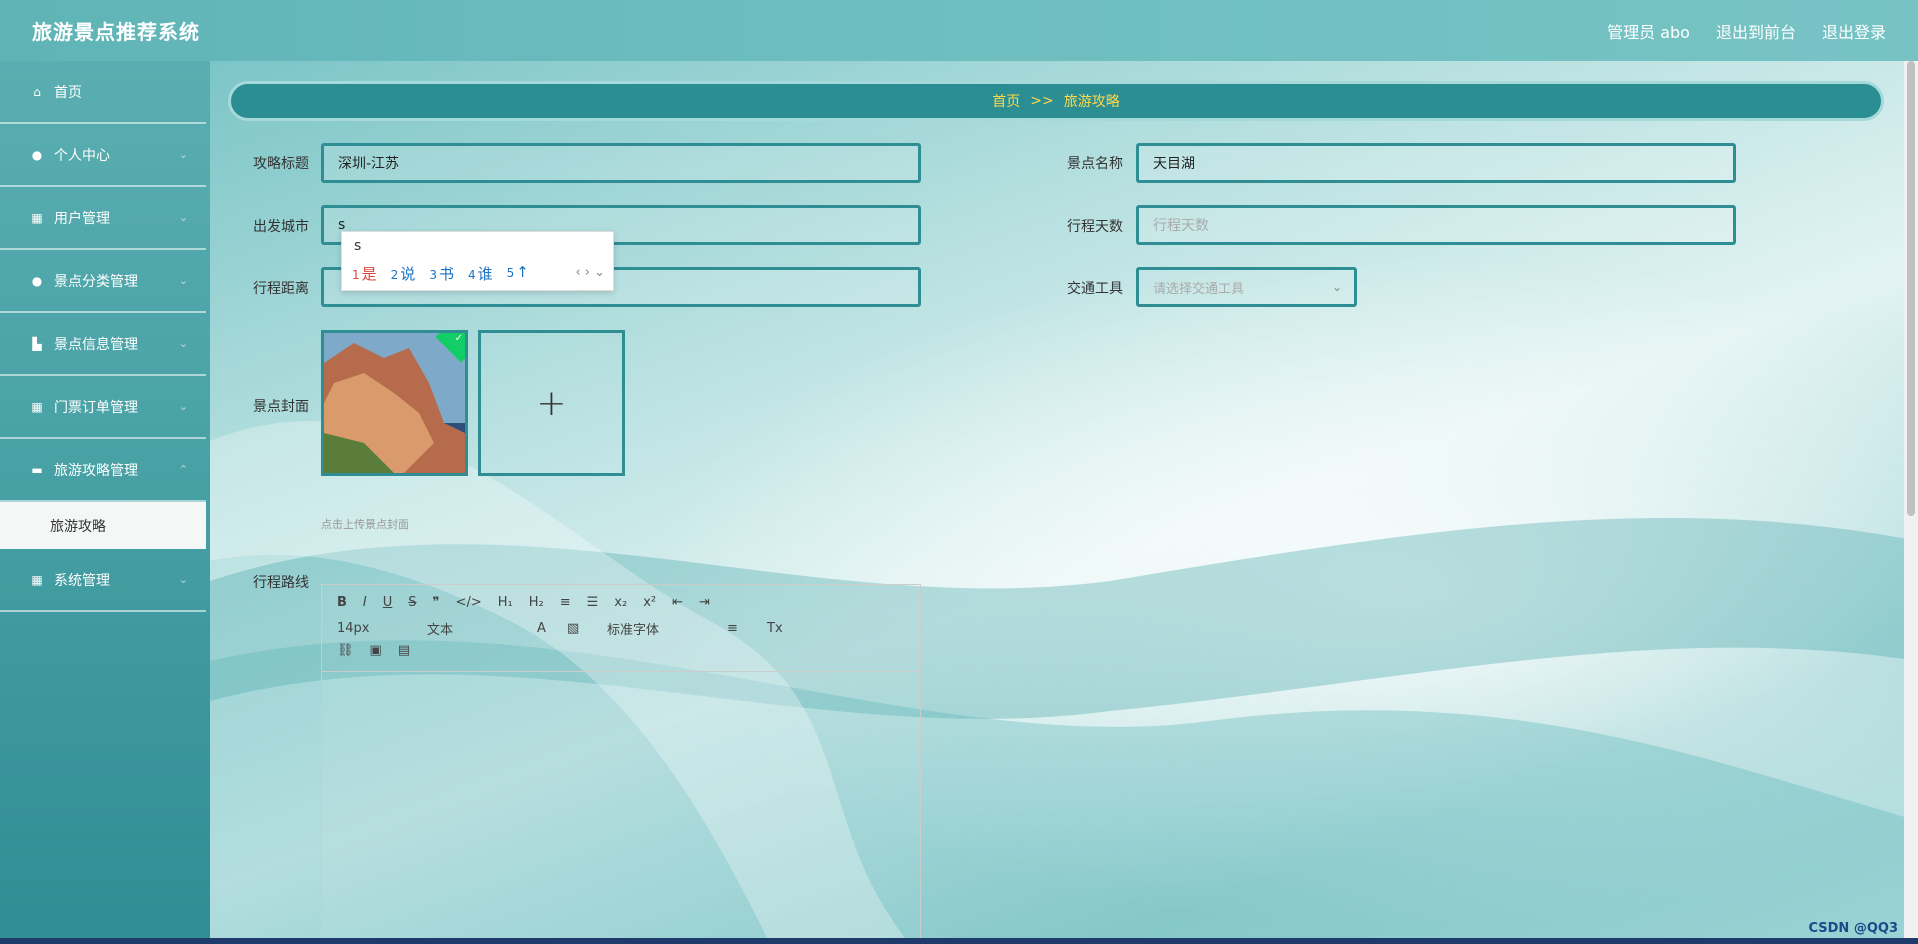 Image resolution: width=1918 pixels, height=944 pixels. Describe the element at coordinates (1199, 289) in the screenshot. I see `transport-placeholder: 请选择交通工具` at that location.